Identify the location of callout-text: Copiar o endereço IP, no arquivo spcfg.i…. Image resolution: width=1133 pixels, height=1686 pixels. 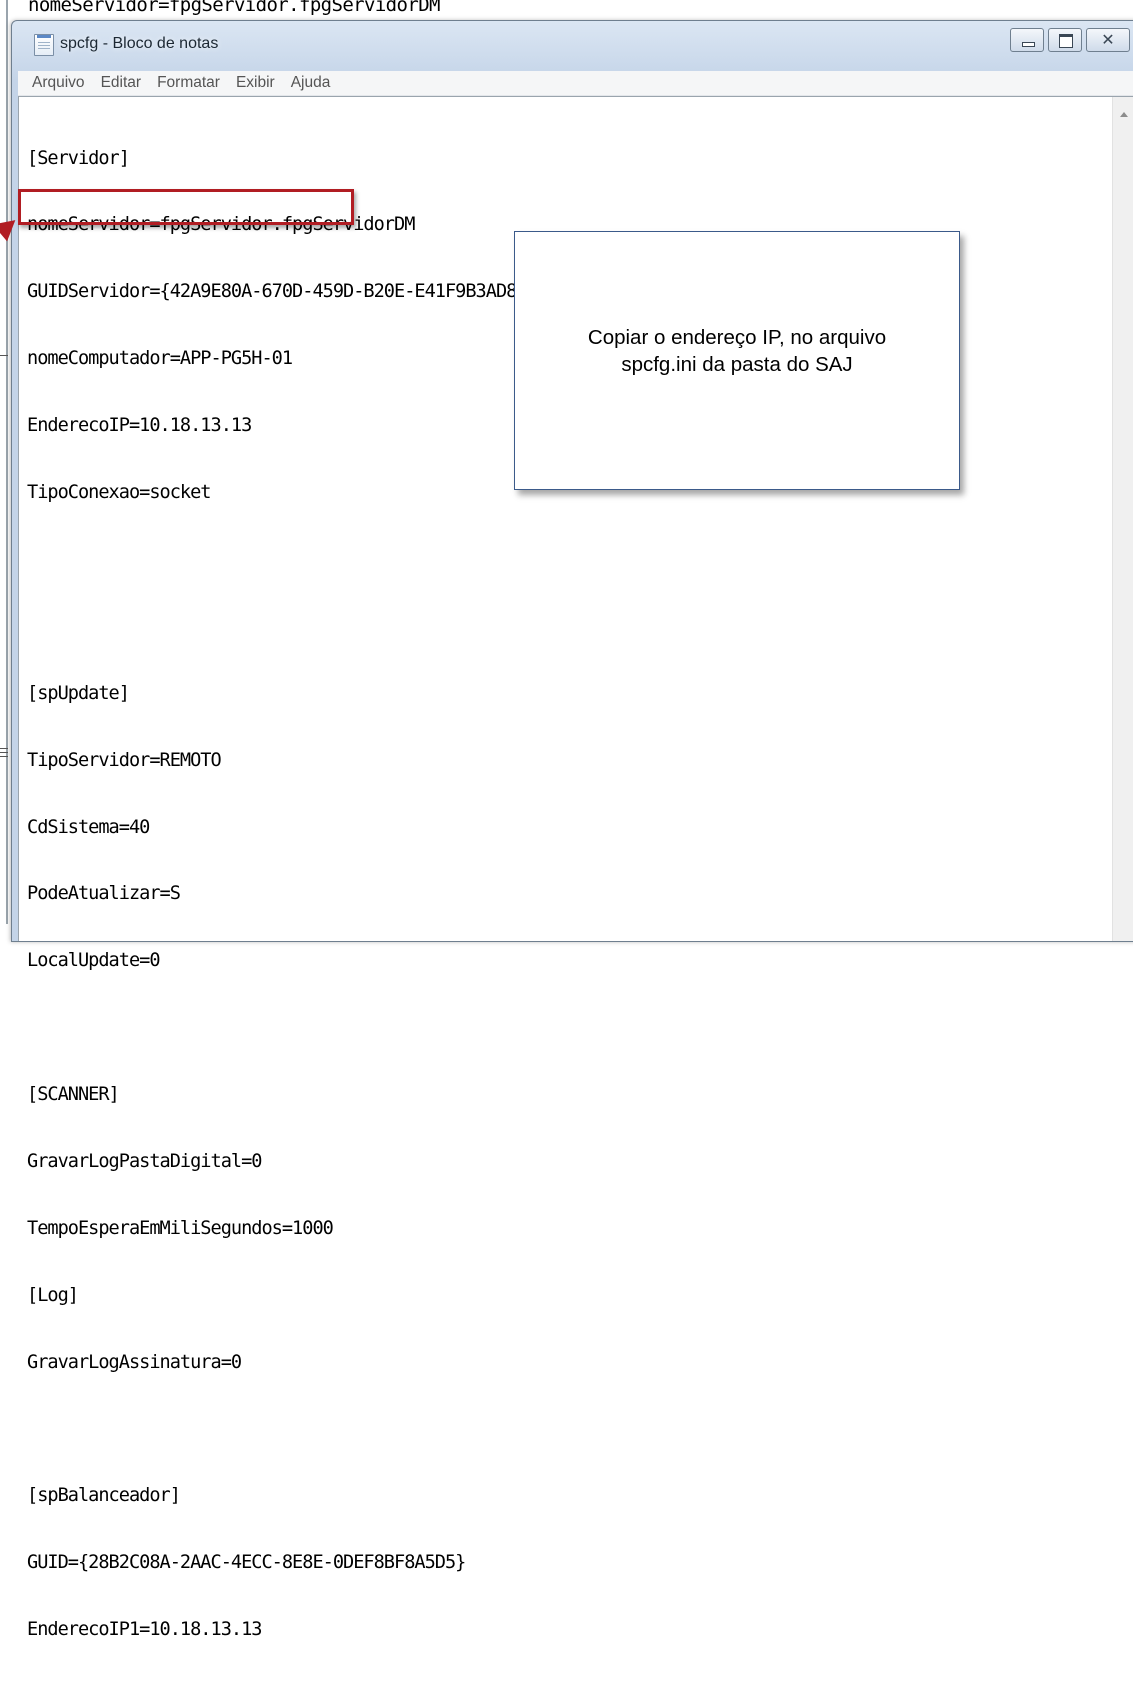
(737, 351).